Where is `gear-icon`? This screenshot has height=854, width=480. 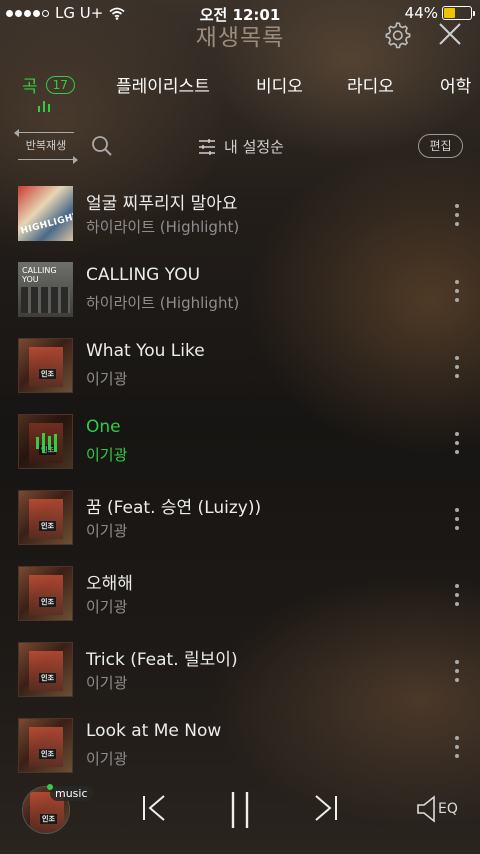 gear-icon is located at coordinates (398, 35).